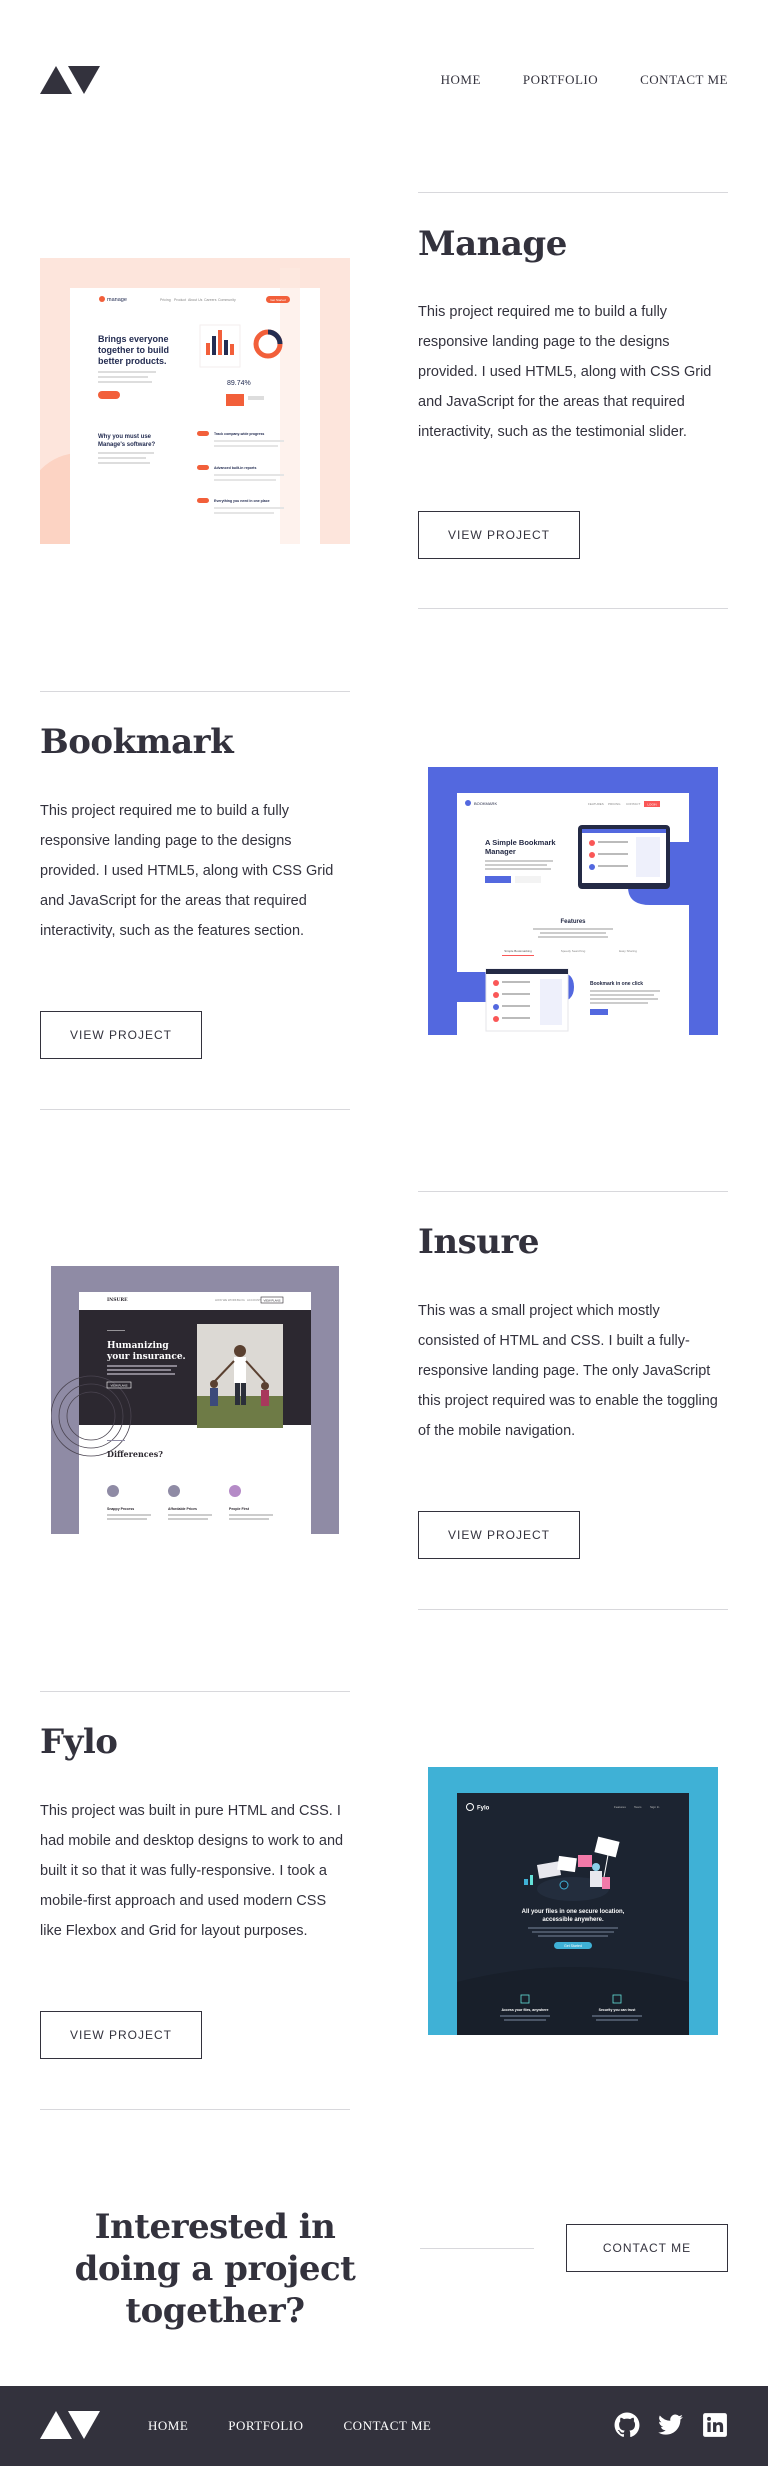 This screenshot has height=2466, width=768. What do you see at coordinates (195, 300) in the screenshot?
I see `thumb-nav: About Us` at bounding box center [195, 300].